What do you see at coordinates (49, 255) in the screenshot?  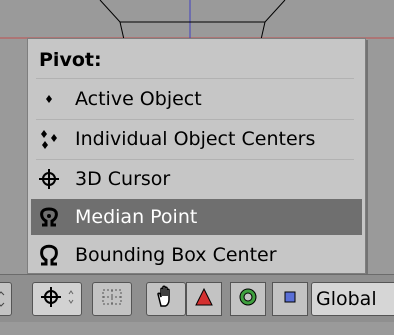 I see `bounding-box-icon` at bounding box center [49, 255].